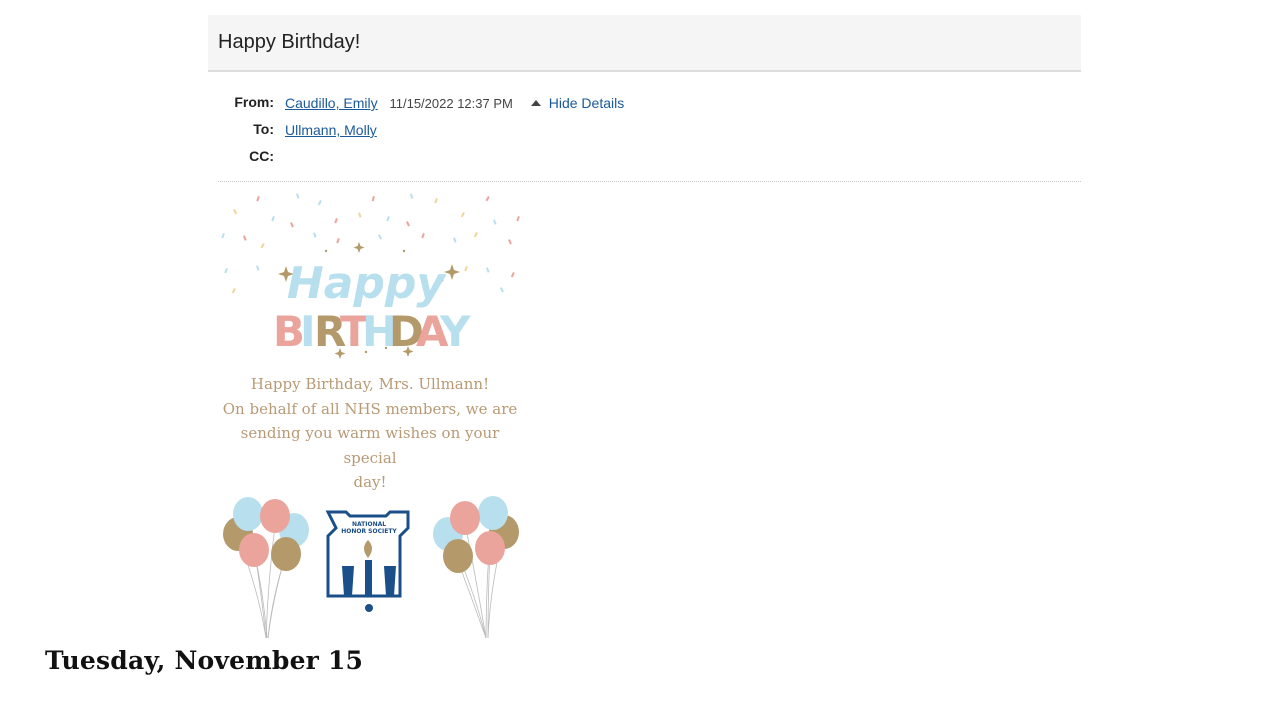 This screenshot has width=1280, height=720. What do you see at coordinates (451, 103) in the screenshot?
I see `sent-date: 11/15/2022 12:37 PM` at bounding box center [451, 103].